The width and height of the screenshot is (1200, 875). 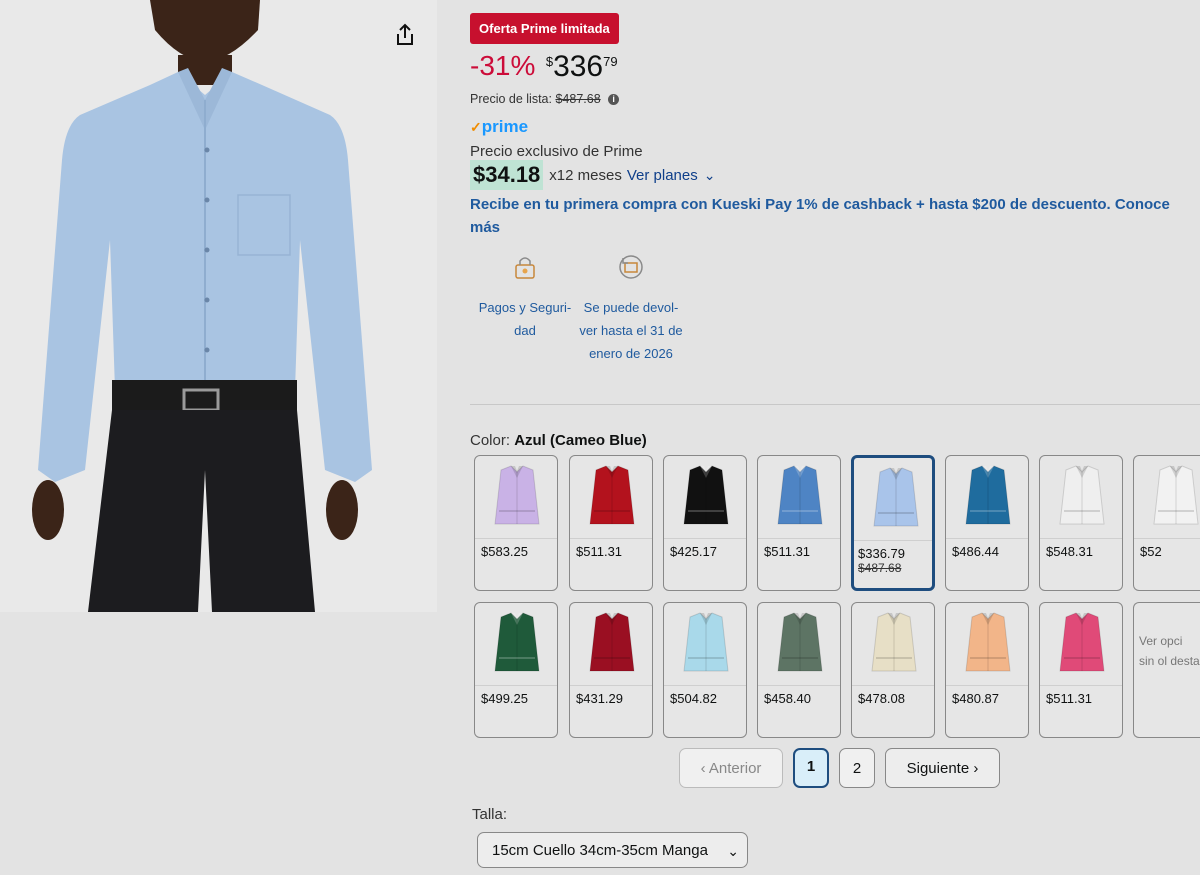 I want to click on color-swatch: $478.08, so click(x=893, y=670).